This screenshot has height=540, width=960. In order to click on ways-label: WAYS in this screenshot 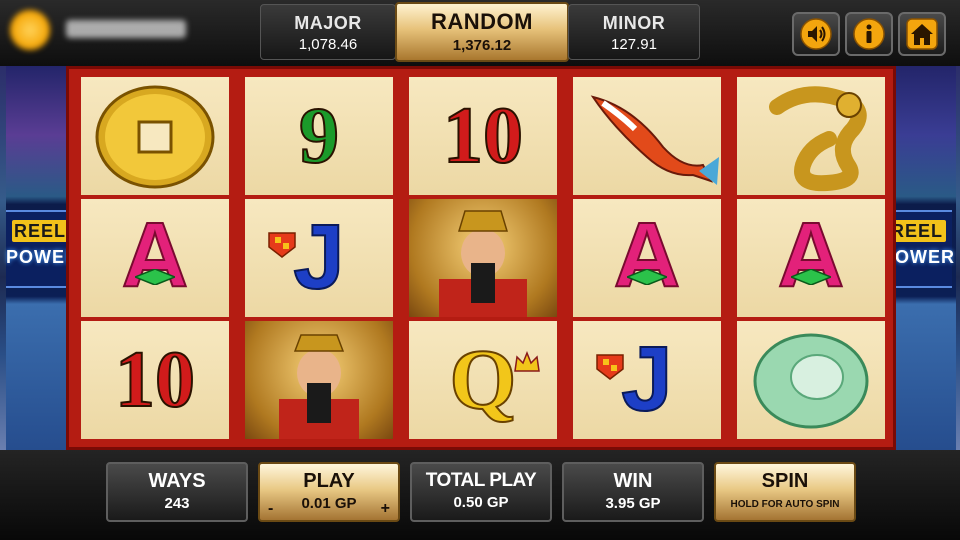, I will do `click(177, 481)`.